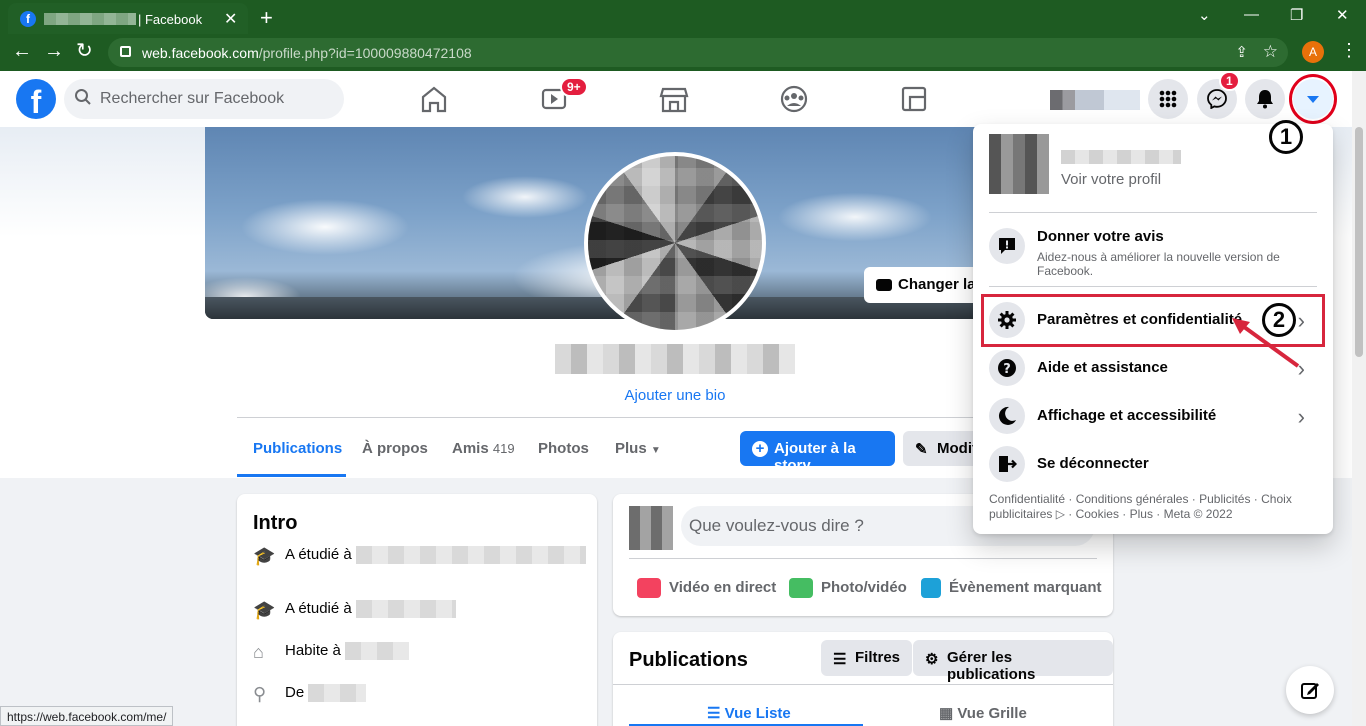  I want to click on restore-icon: ❐, so click(1296, 15).